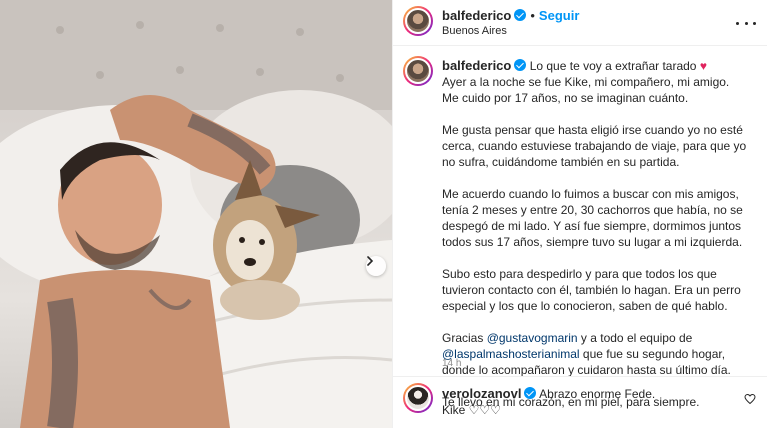  What do you see at coordinates (418, 21) in the screenshot?
I see `author-avatar` at bounding box center [418, 21].